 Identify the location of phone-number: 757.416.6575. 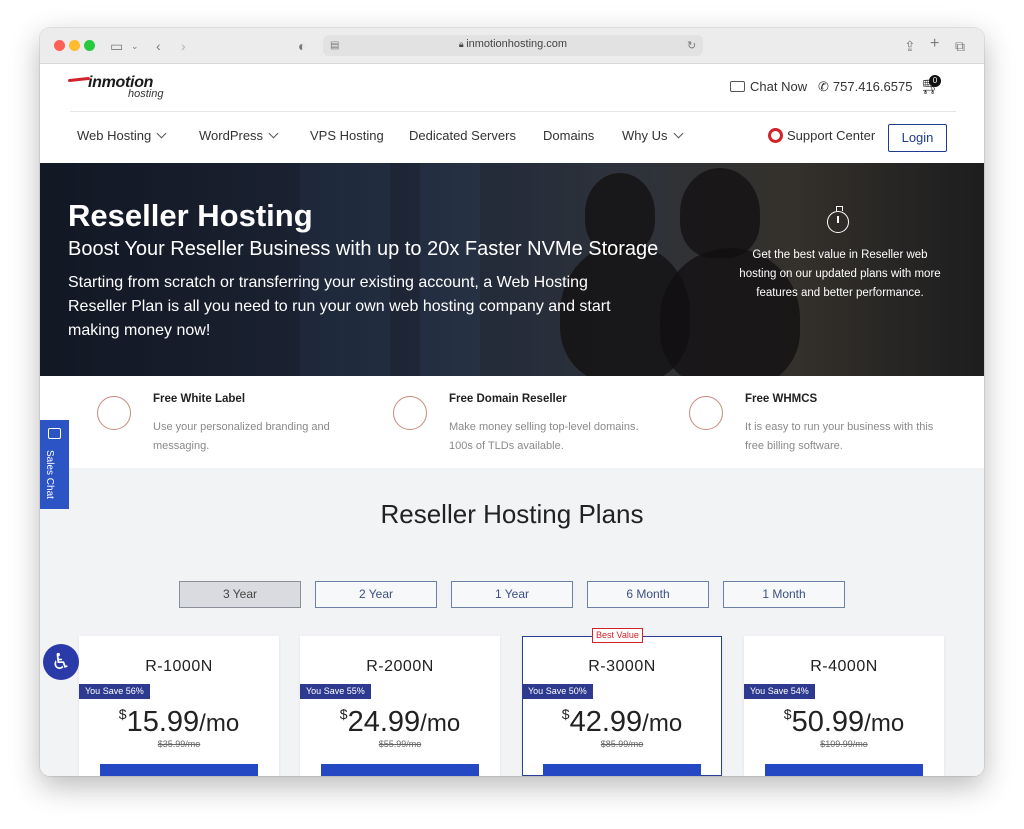
(872, 86).